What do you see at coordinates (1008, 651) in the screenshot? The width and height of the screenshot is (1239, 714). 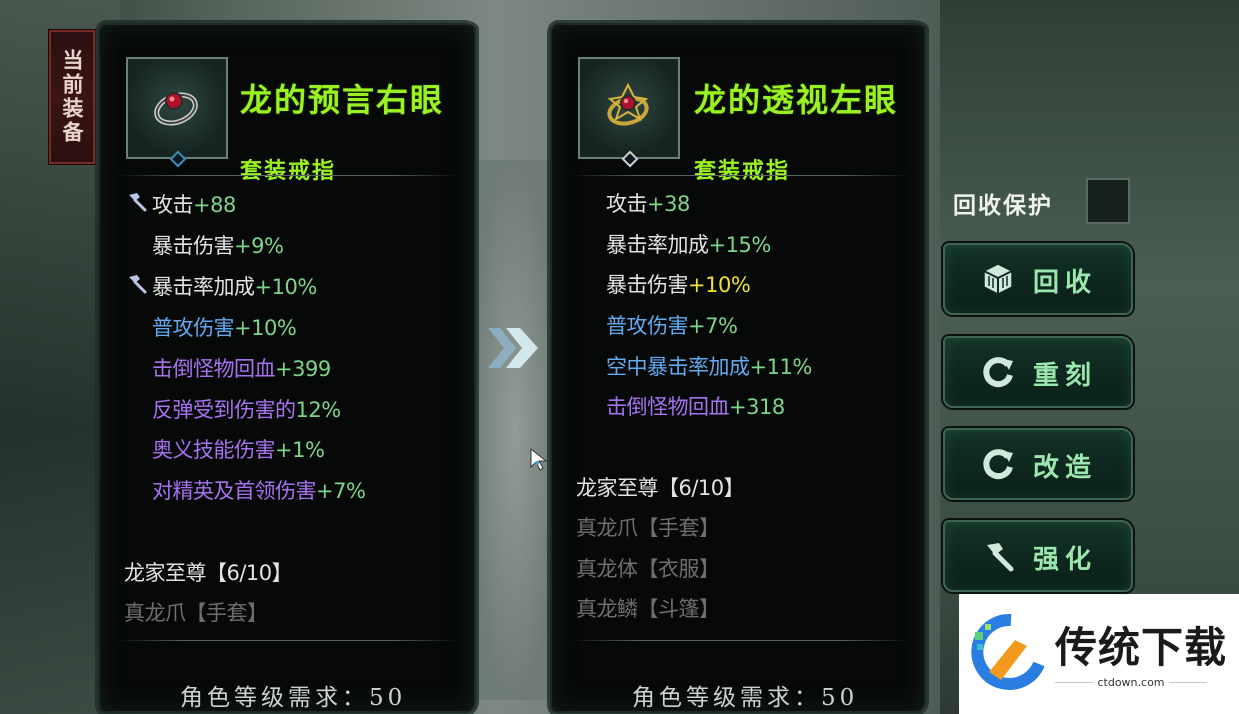 I see `ctdown-logo-icon` at bounding box center [1008, 651].